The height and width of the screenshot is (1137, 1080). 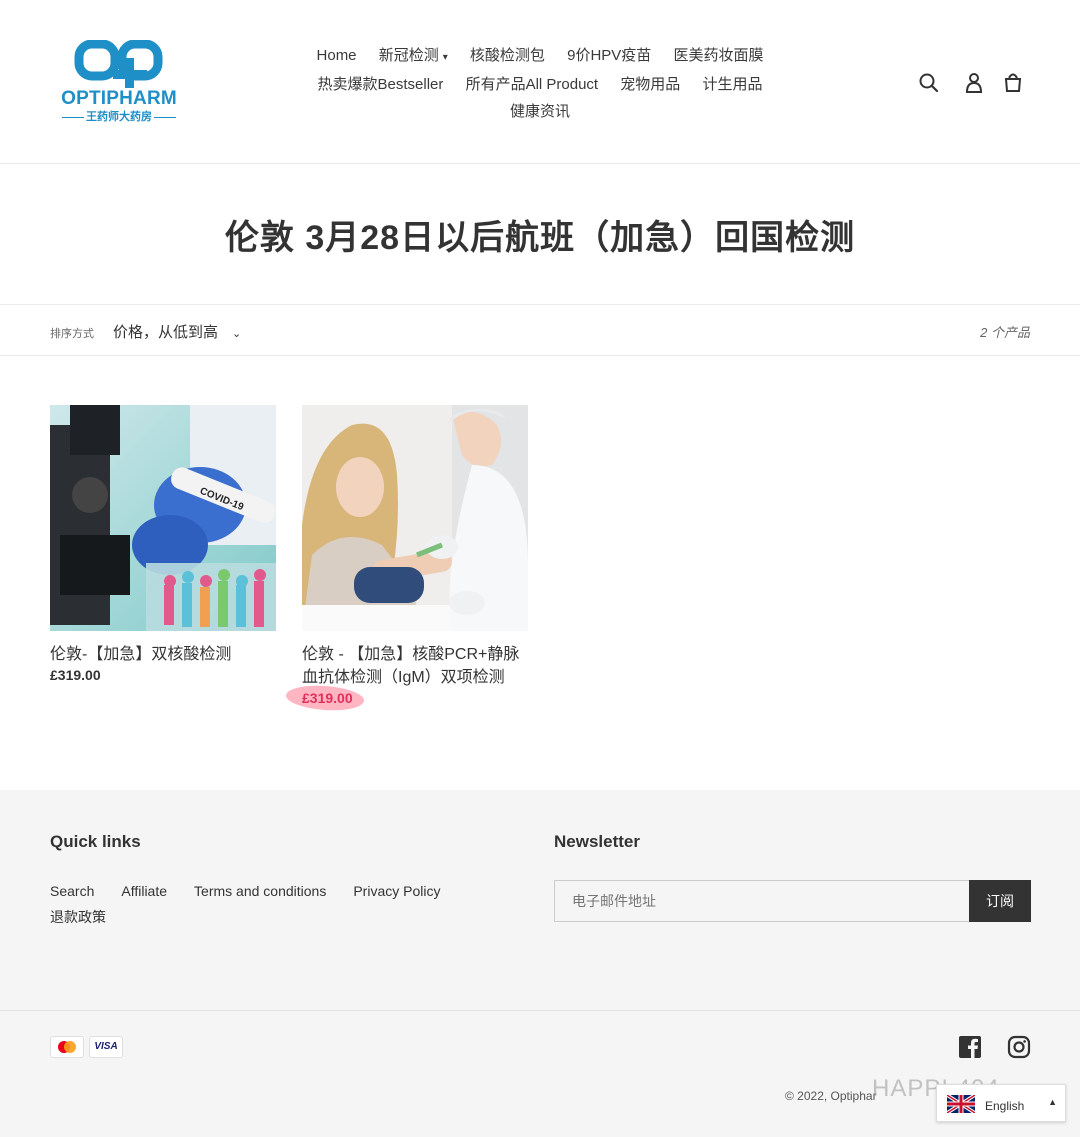 I want to click on instagram-icon, so click(x=1019, y=1047).